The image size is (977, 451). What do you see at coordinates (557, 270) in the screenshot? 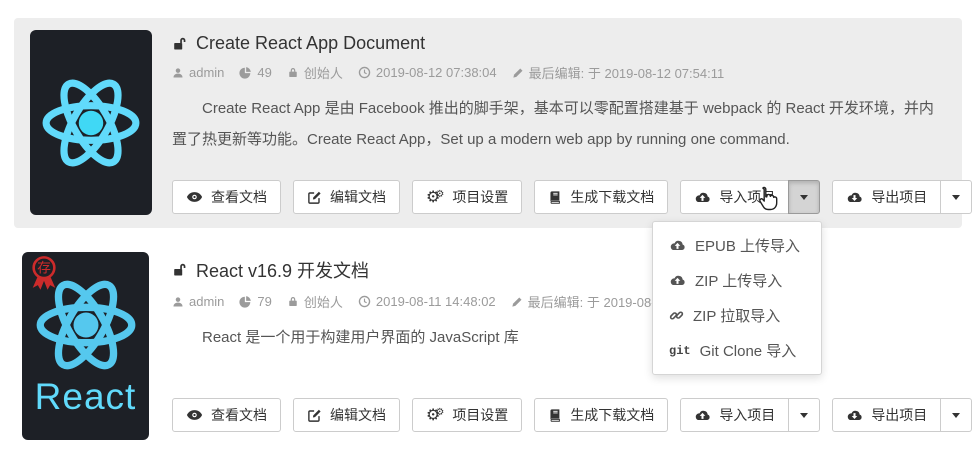
I see `project-title-row: React v16.9 开发文档` at bounding box center [557, 270].